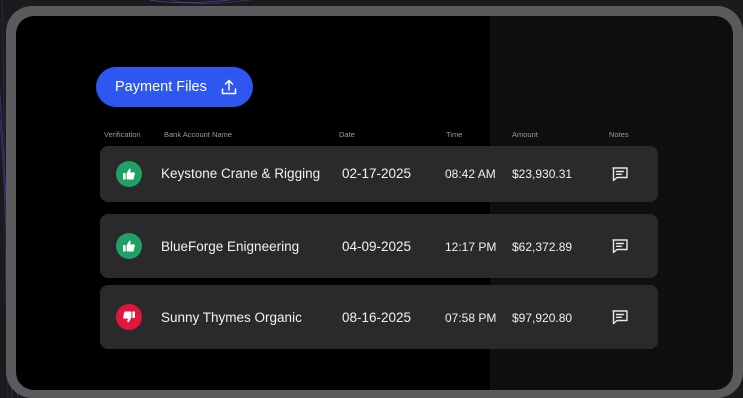 This screenshot has width=743, height=398. What do you see at coordinates (542, 174) in the screenshot?
I see `payment-amount: $23,930.31` at bounding box center [542, 174].